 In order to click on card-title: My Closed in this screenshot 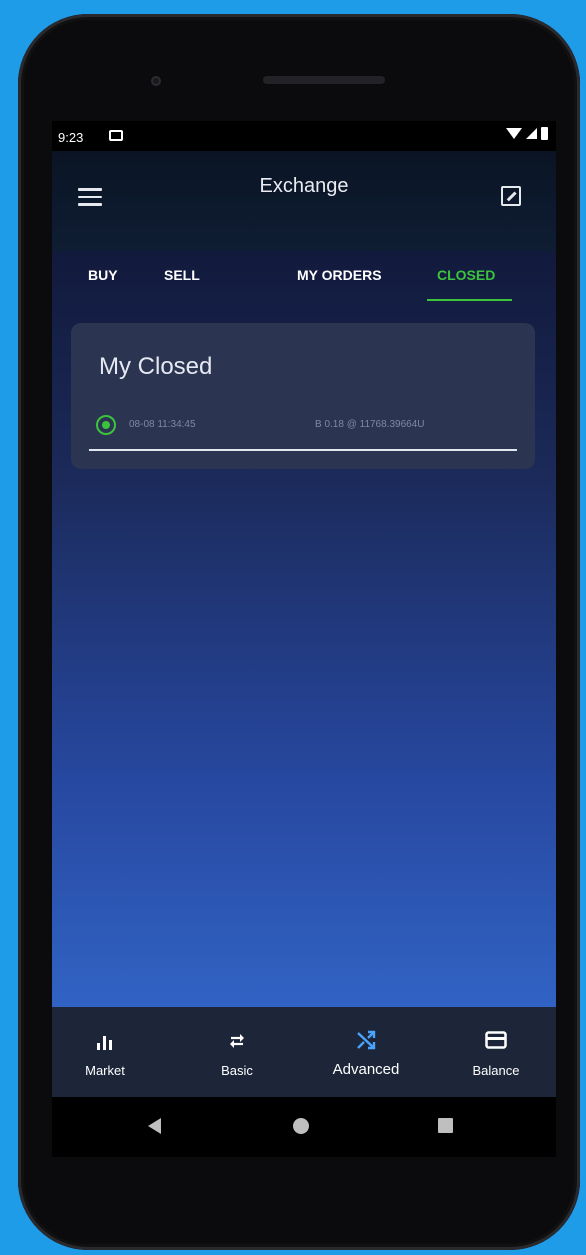, I will do `click(156, 366)`.